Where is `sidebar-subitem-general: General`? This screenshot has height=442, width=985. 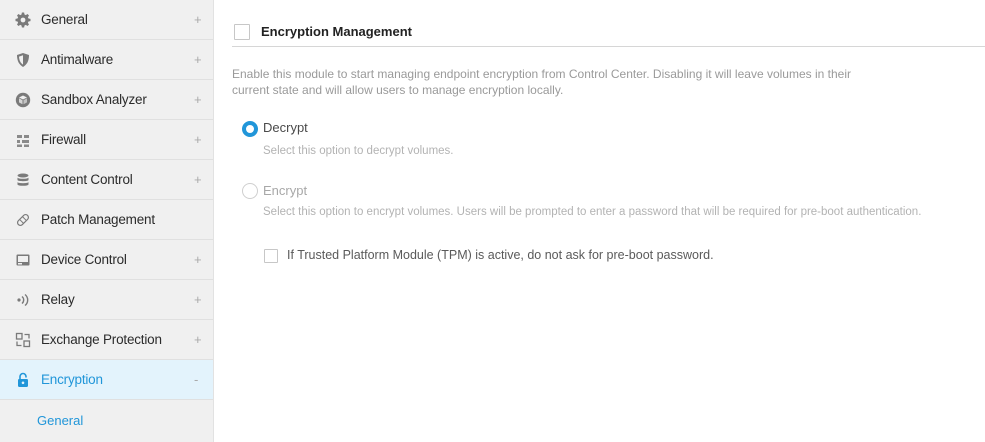
sidebar-subitem-general: General is located at coordinates (106, 420).